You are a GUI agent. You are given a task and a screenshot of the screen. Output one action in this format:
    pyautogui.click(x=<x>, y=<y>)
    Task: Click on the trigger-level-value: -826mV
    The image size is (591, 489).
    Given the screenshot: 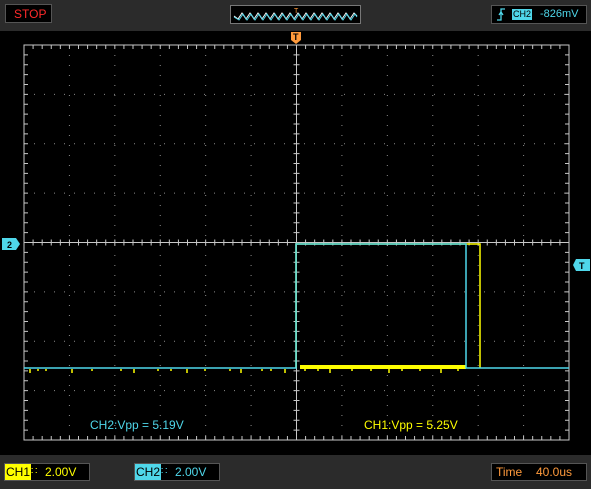 What is the action you would take?
    pyautogui.click(x=559, y=14)
    